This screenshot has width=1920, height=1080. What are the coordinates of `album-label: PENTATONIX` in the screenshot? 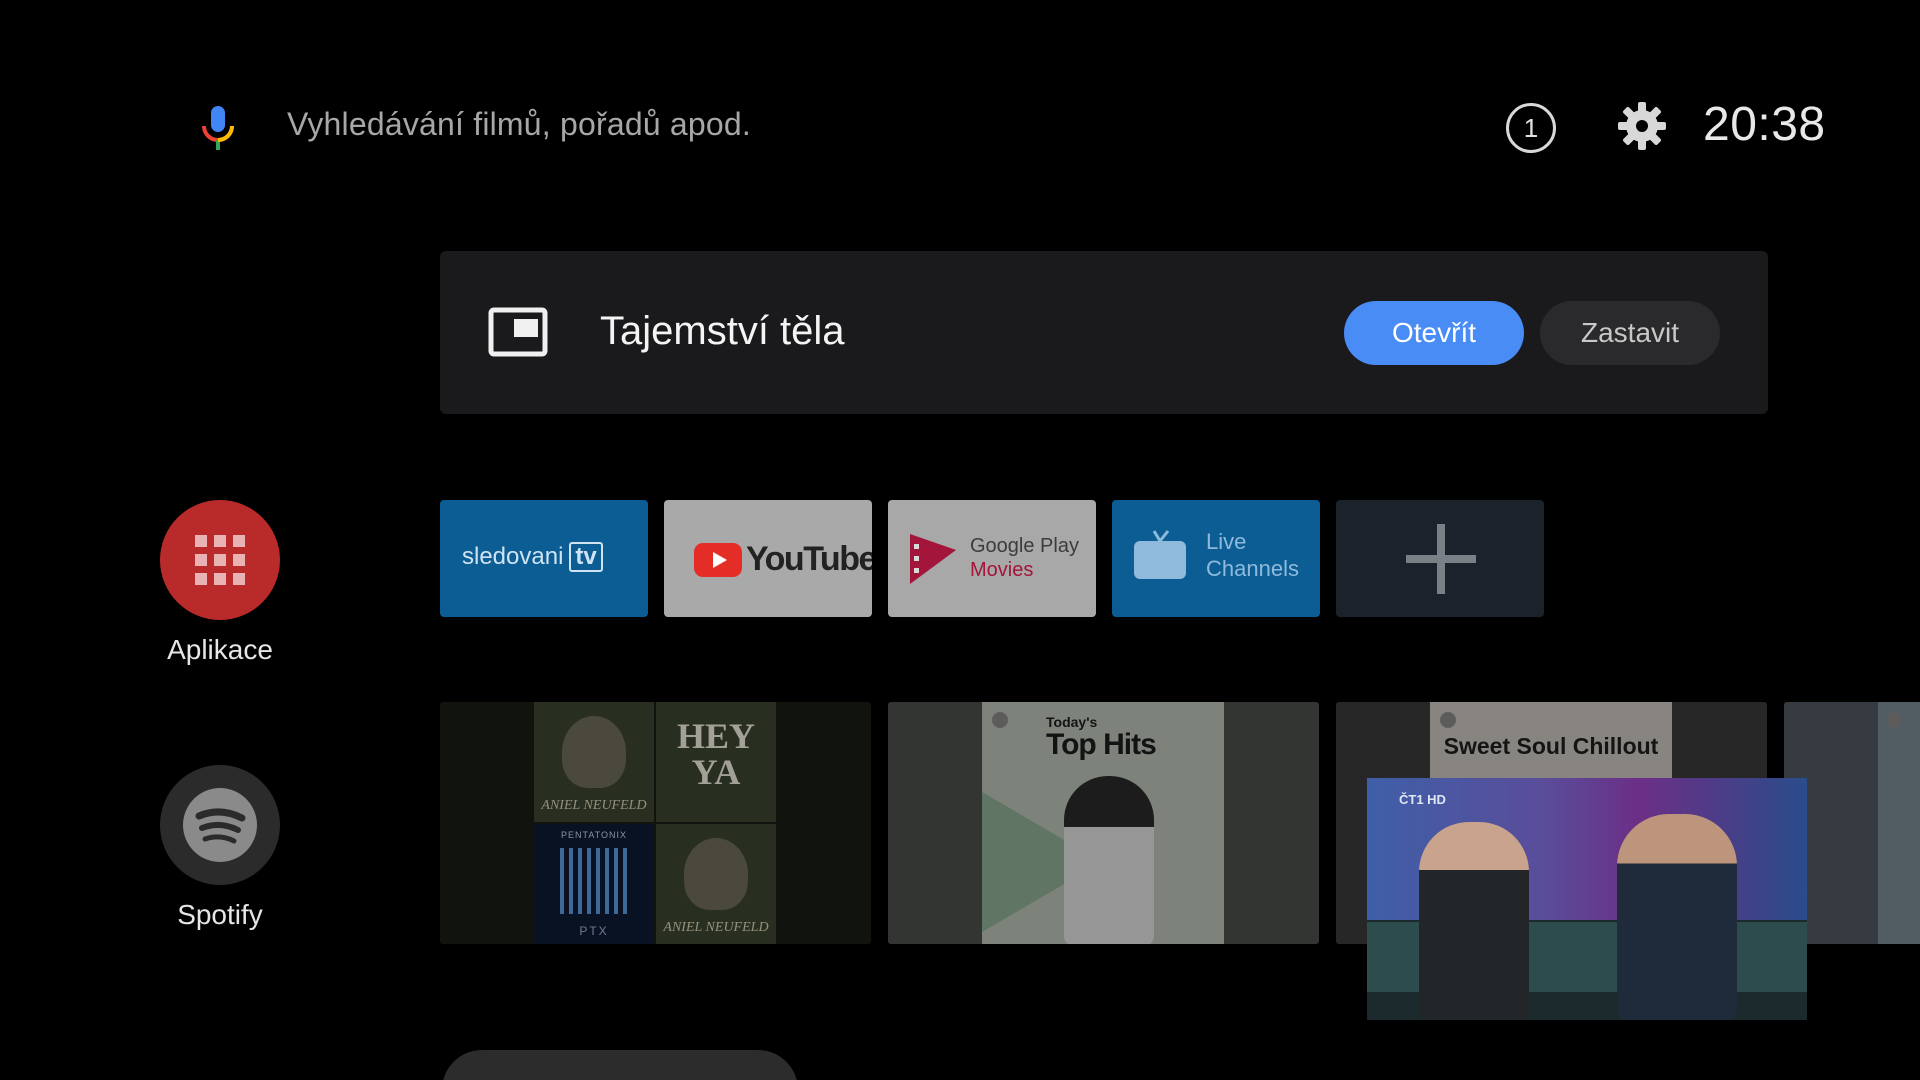 It's located at (593, 835).